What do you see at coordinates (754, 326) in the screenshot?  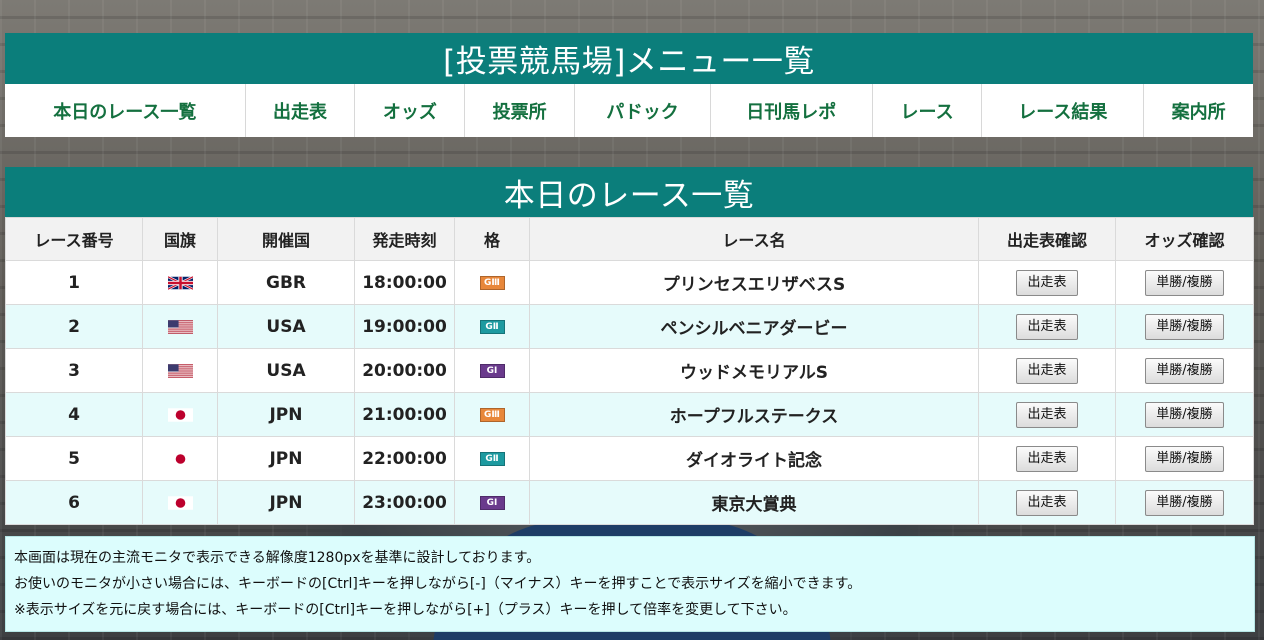 I see `race-name: ペンシルベニアダービー` at bounding box center [754, 326].